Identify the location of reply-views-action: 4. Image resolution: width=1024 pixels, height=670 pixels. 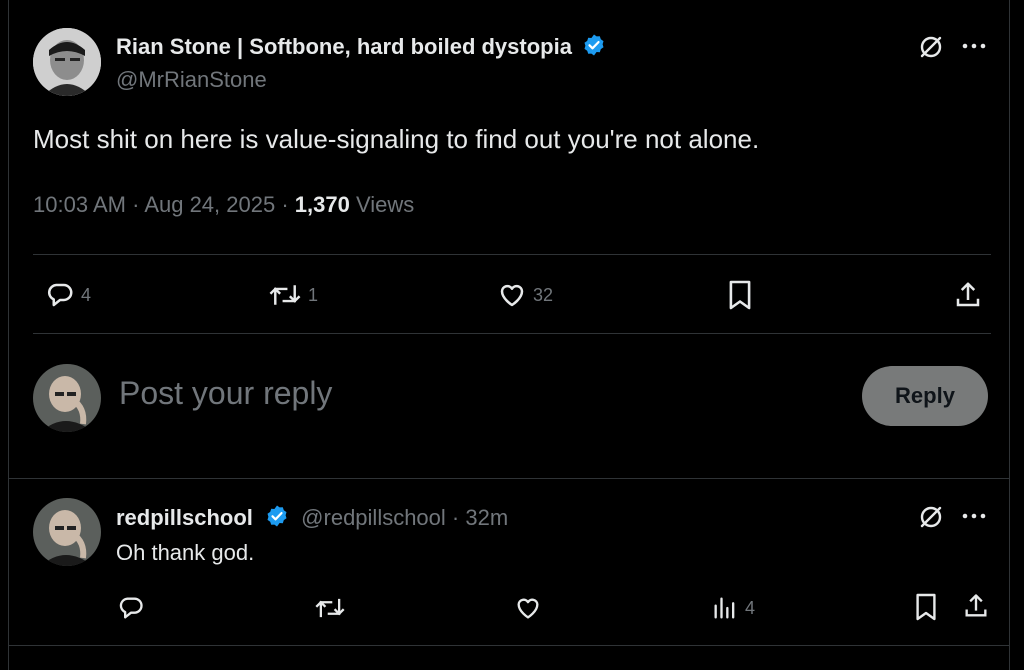
(733, 608).